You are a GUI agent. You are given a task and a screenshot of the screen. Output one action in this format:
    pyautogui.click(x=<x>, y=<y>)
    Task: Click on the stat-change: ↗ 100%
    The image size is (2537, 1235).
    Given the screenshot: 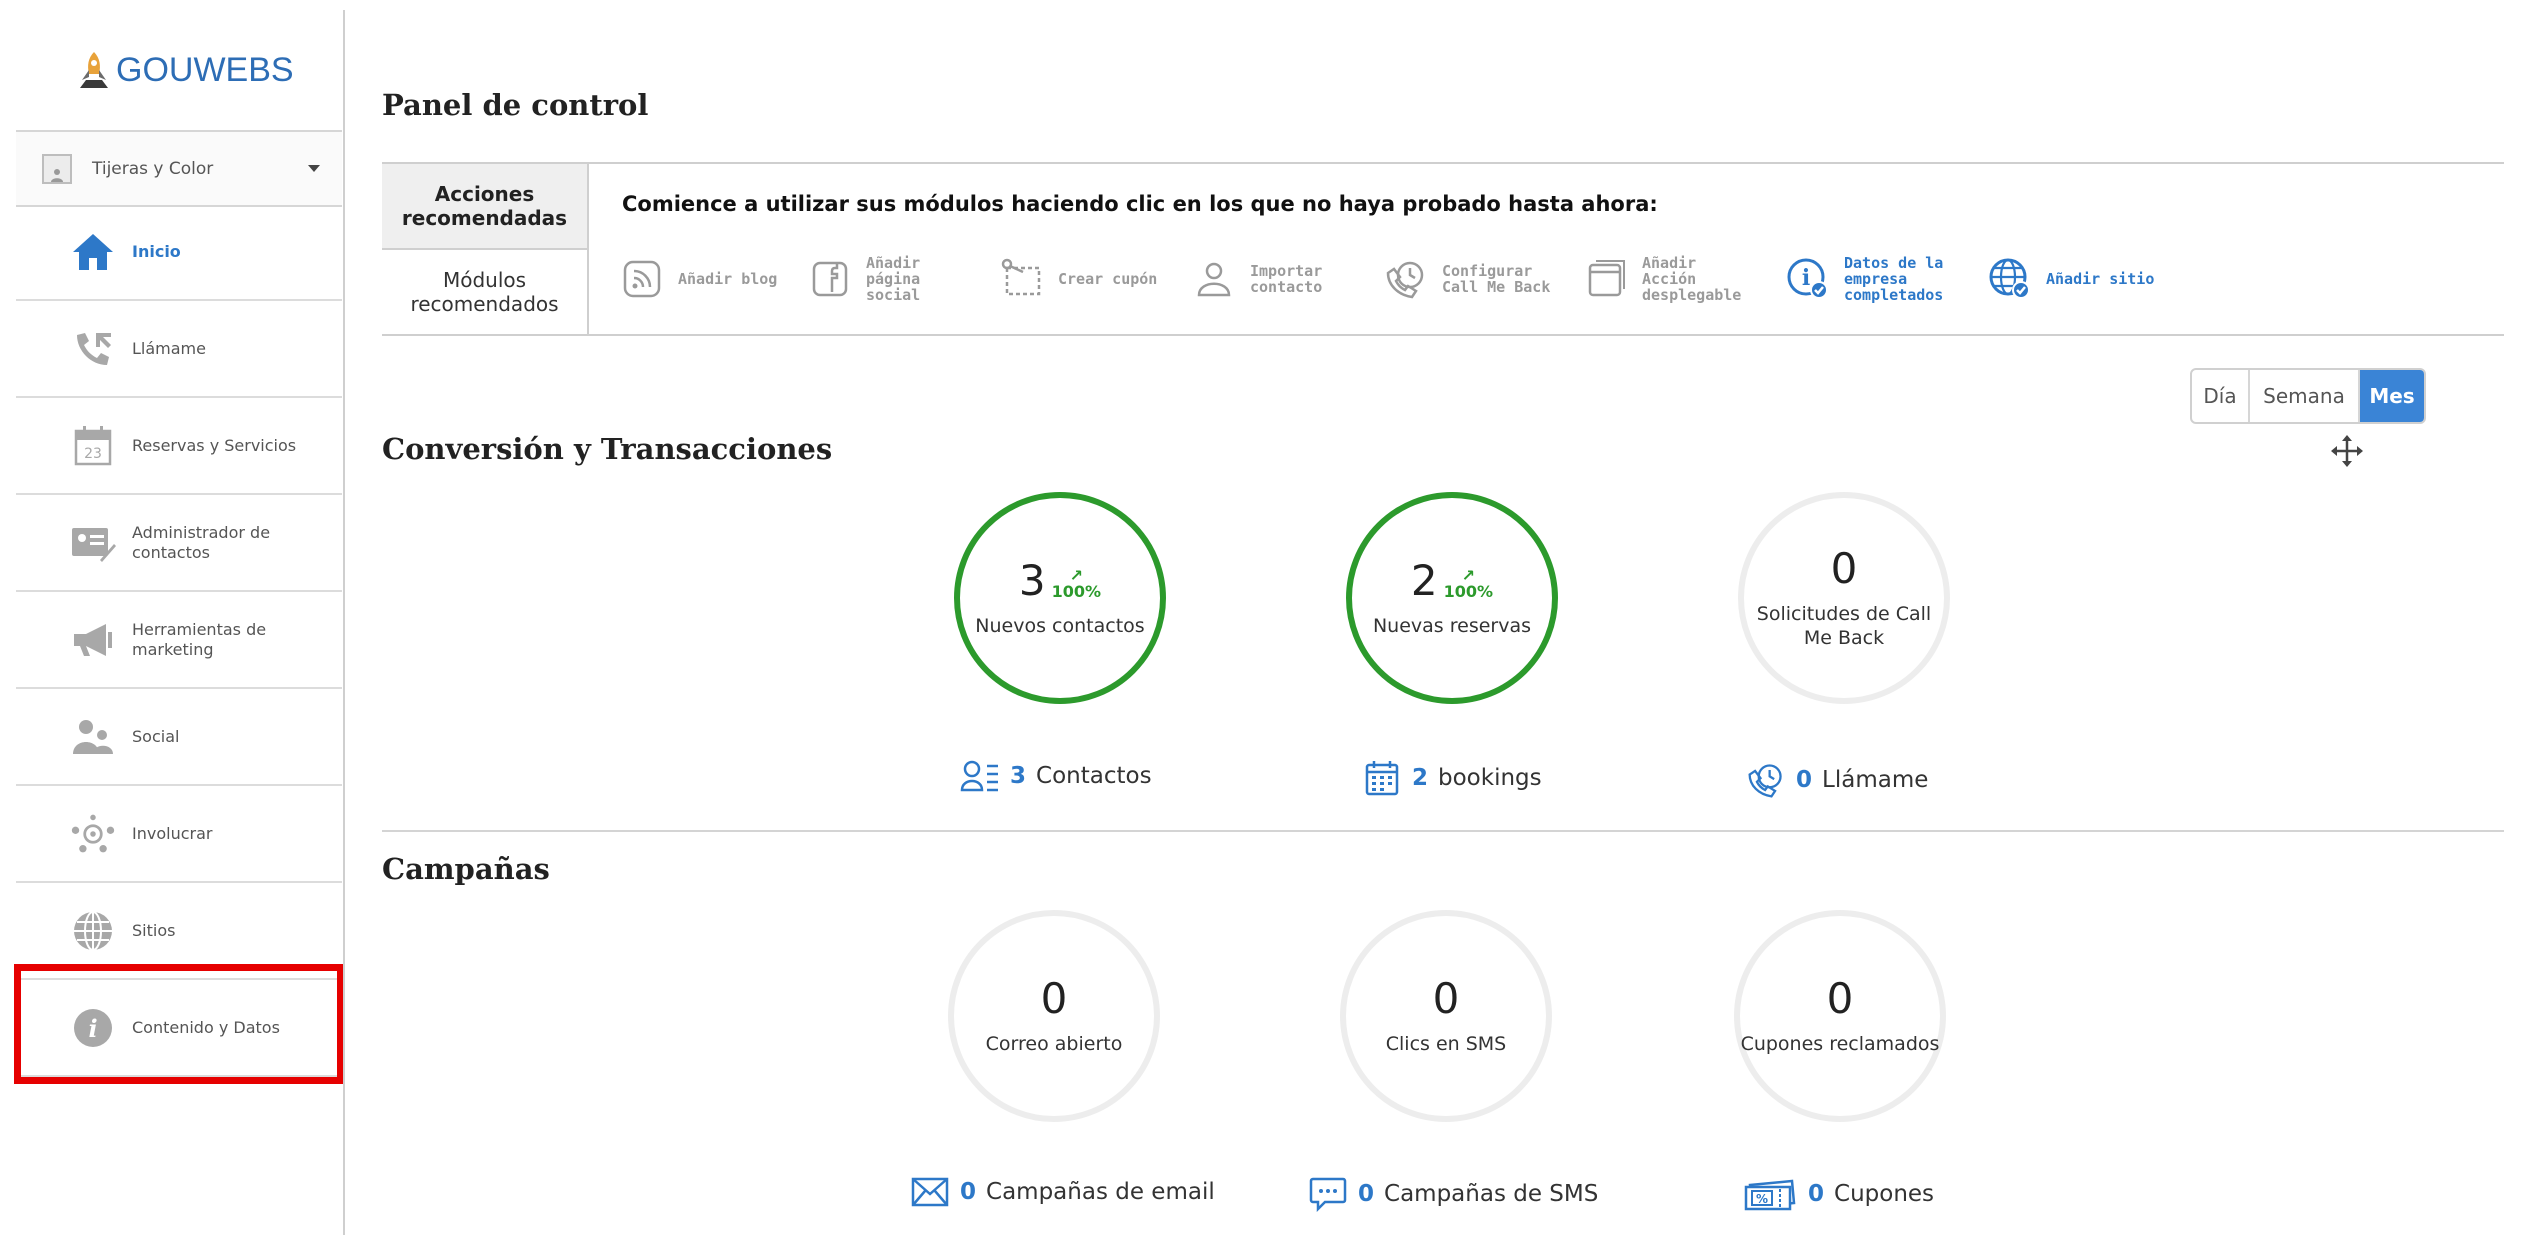 What is the action you would take?
    pyautogui.click(x=1076, y=586)
    